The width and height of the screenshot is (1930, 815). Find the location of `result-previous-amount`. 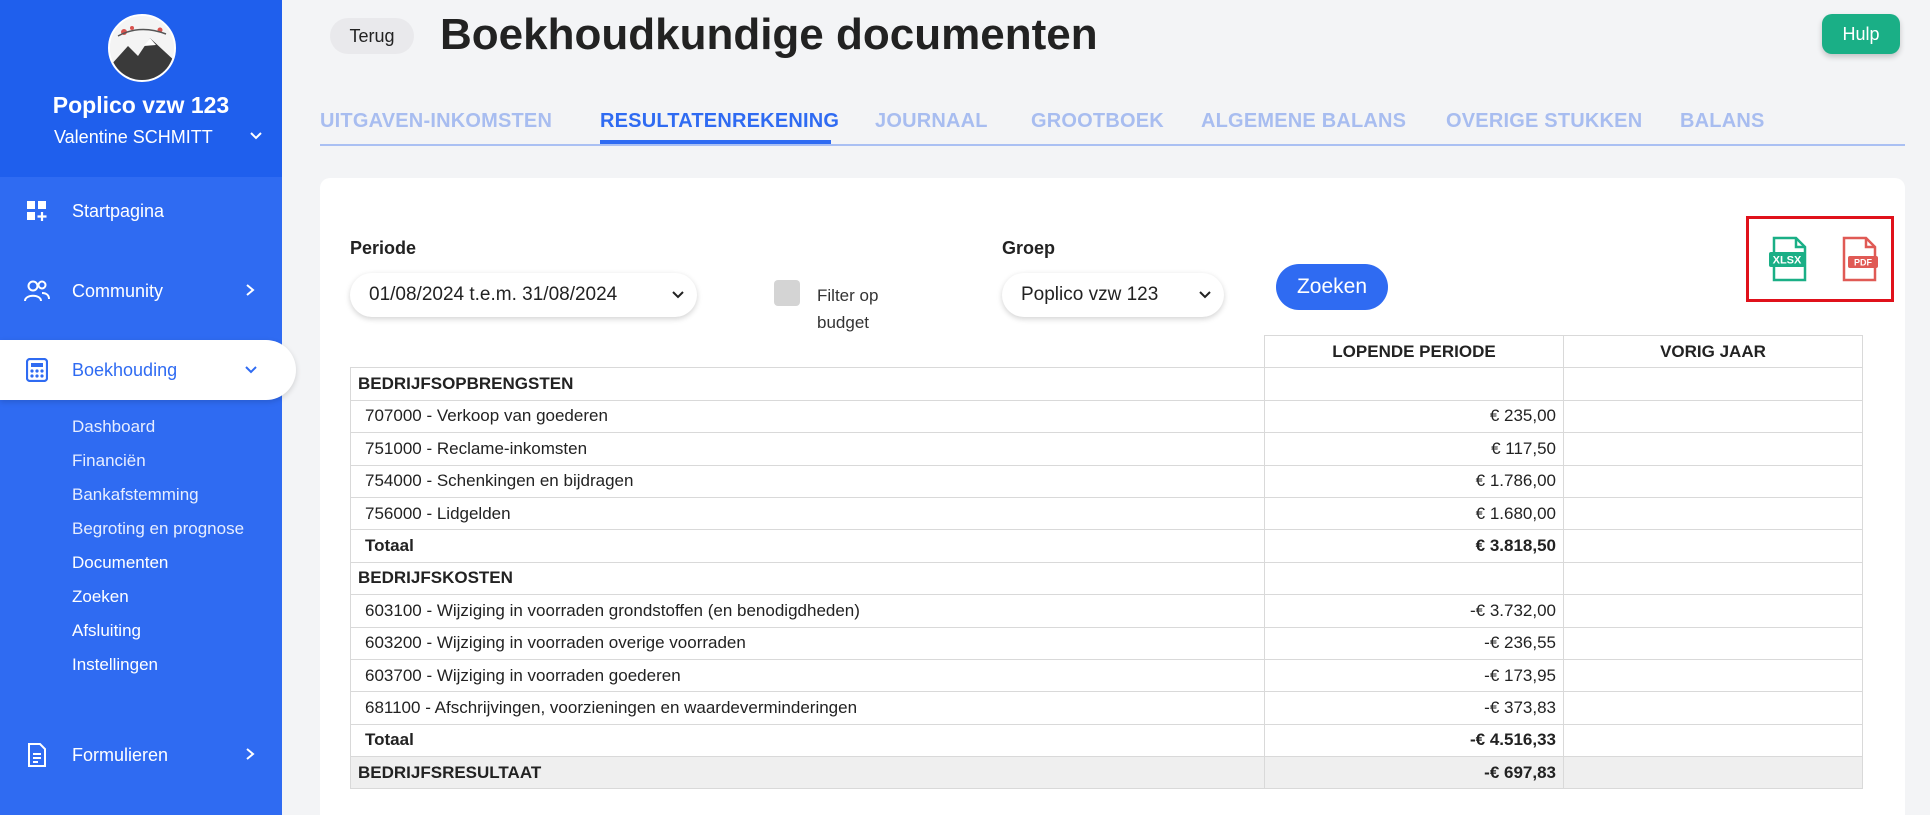

result-previous-amount is located at coordinates (1713, 773).